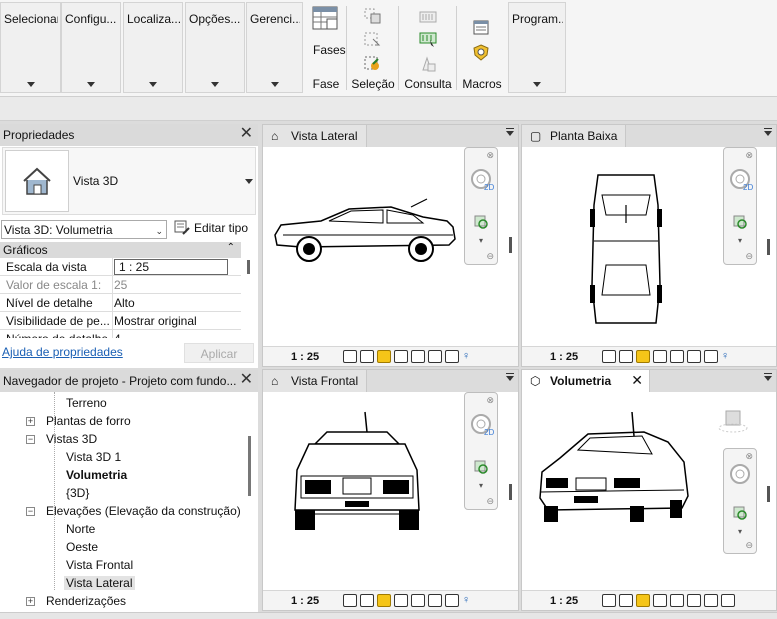 This screenshot has width=777, height=619. Describe the element at coordinates (93, 457) in the screenshot. I see `tree-item: Vista 3D 1` at that location.